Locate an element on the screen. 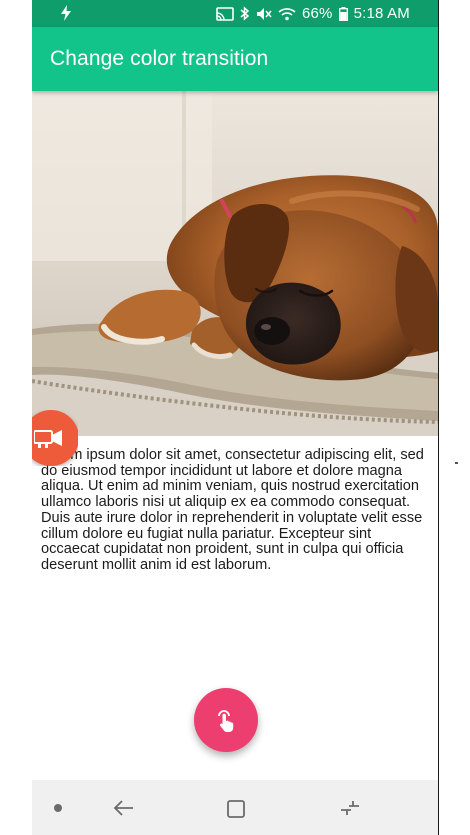 The height and width of the screenshot is (835, 470). cast-icon is located at coordinates (225, 13).